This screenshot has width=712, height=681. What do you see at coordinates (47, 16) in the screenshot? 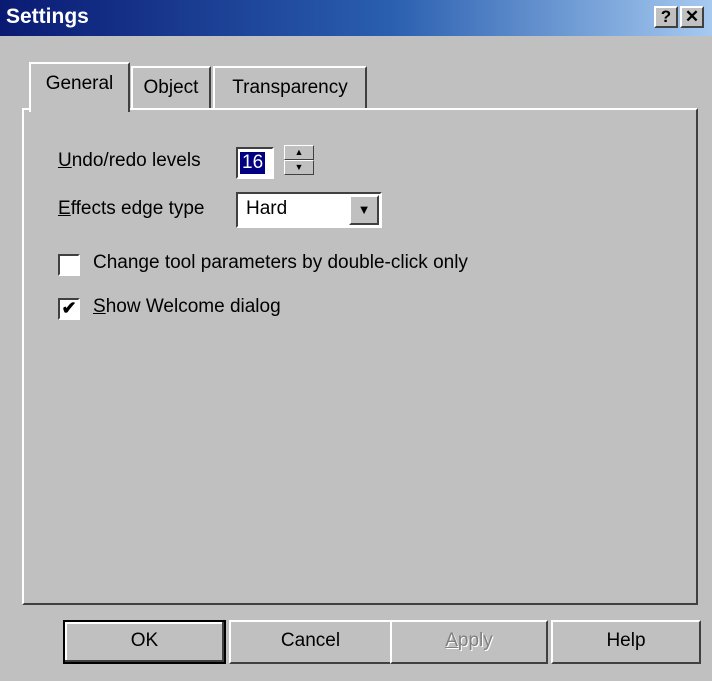
I see `window-title: Settings` at bounding box center [47, 16].